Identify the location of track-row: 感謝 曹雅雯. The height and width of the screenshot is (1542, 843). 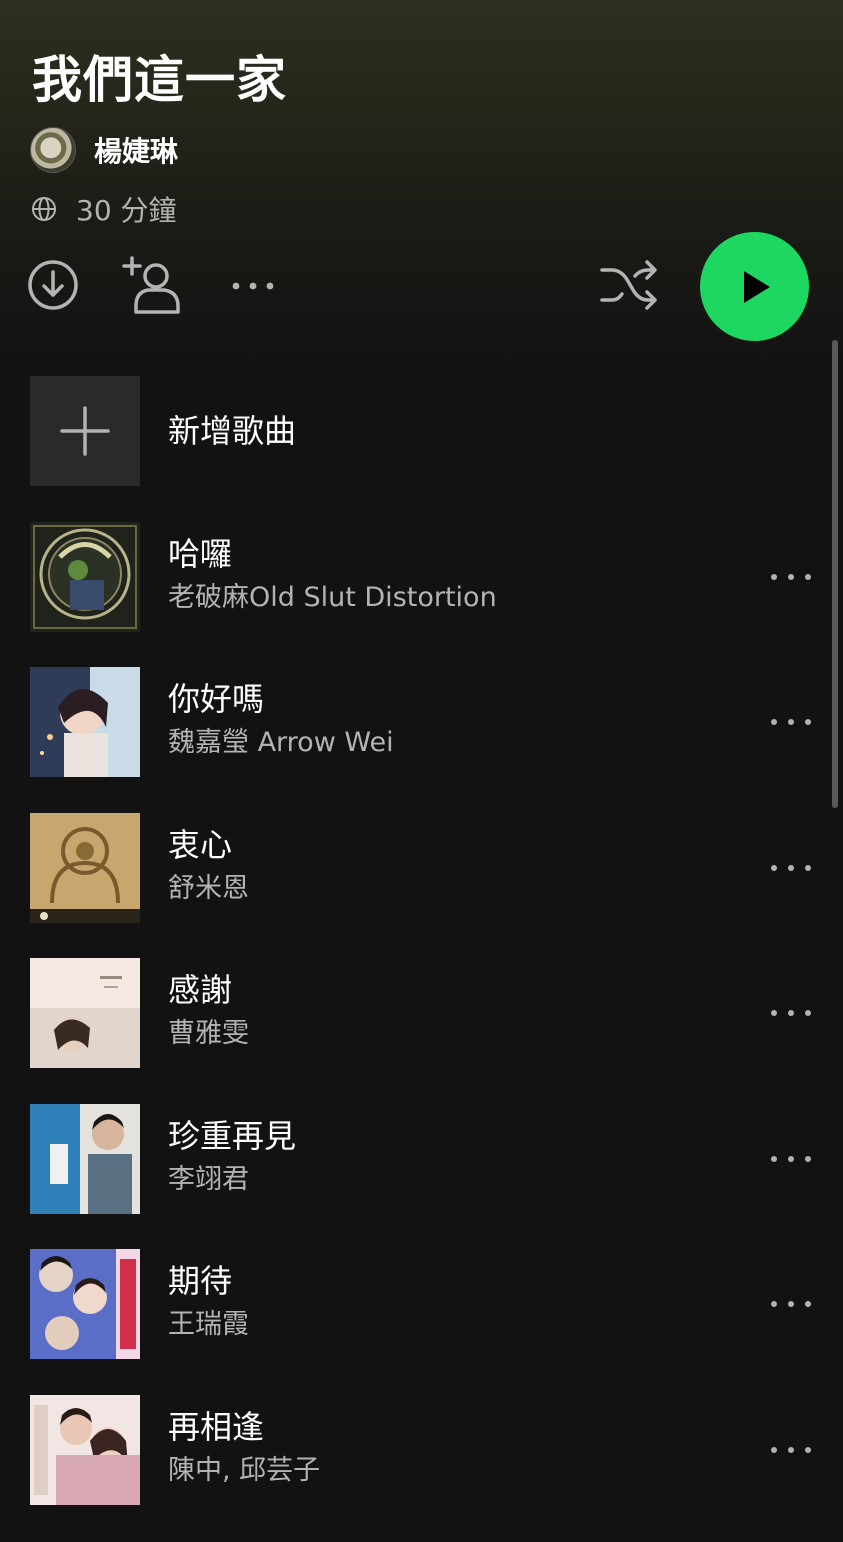
(421, 1013).